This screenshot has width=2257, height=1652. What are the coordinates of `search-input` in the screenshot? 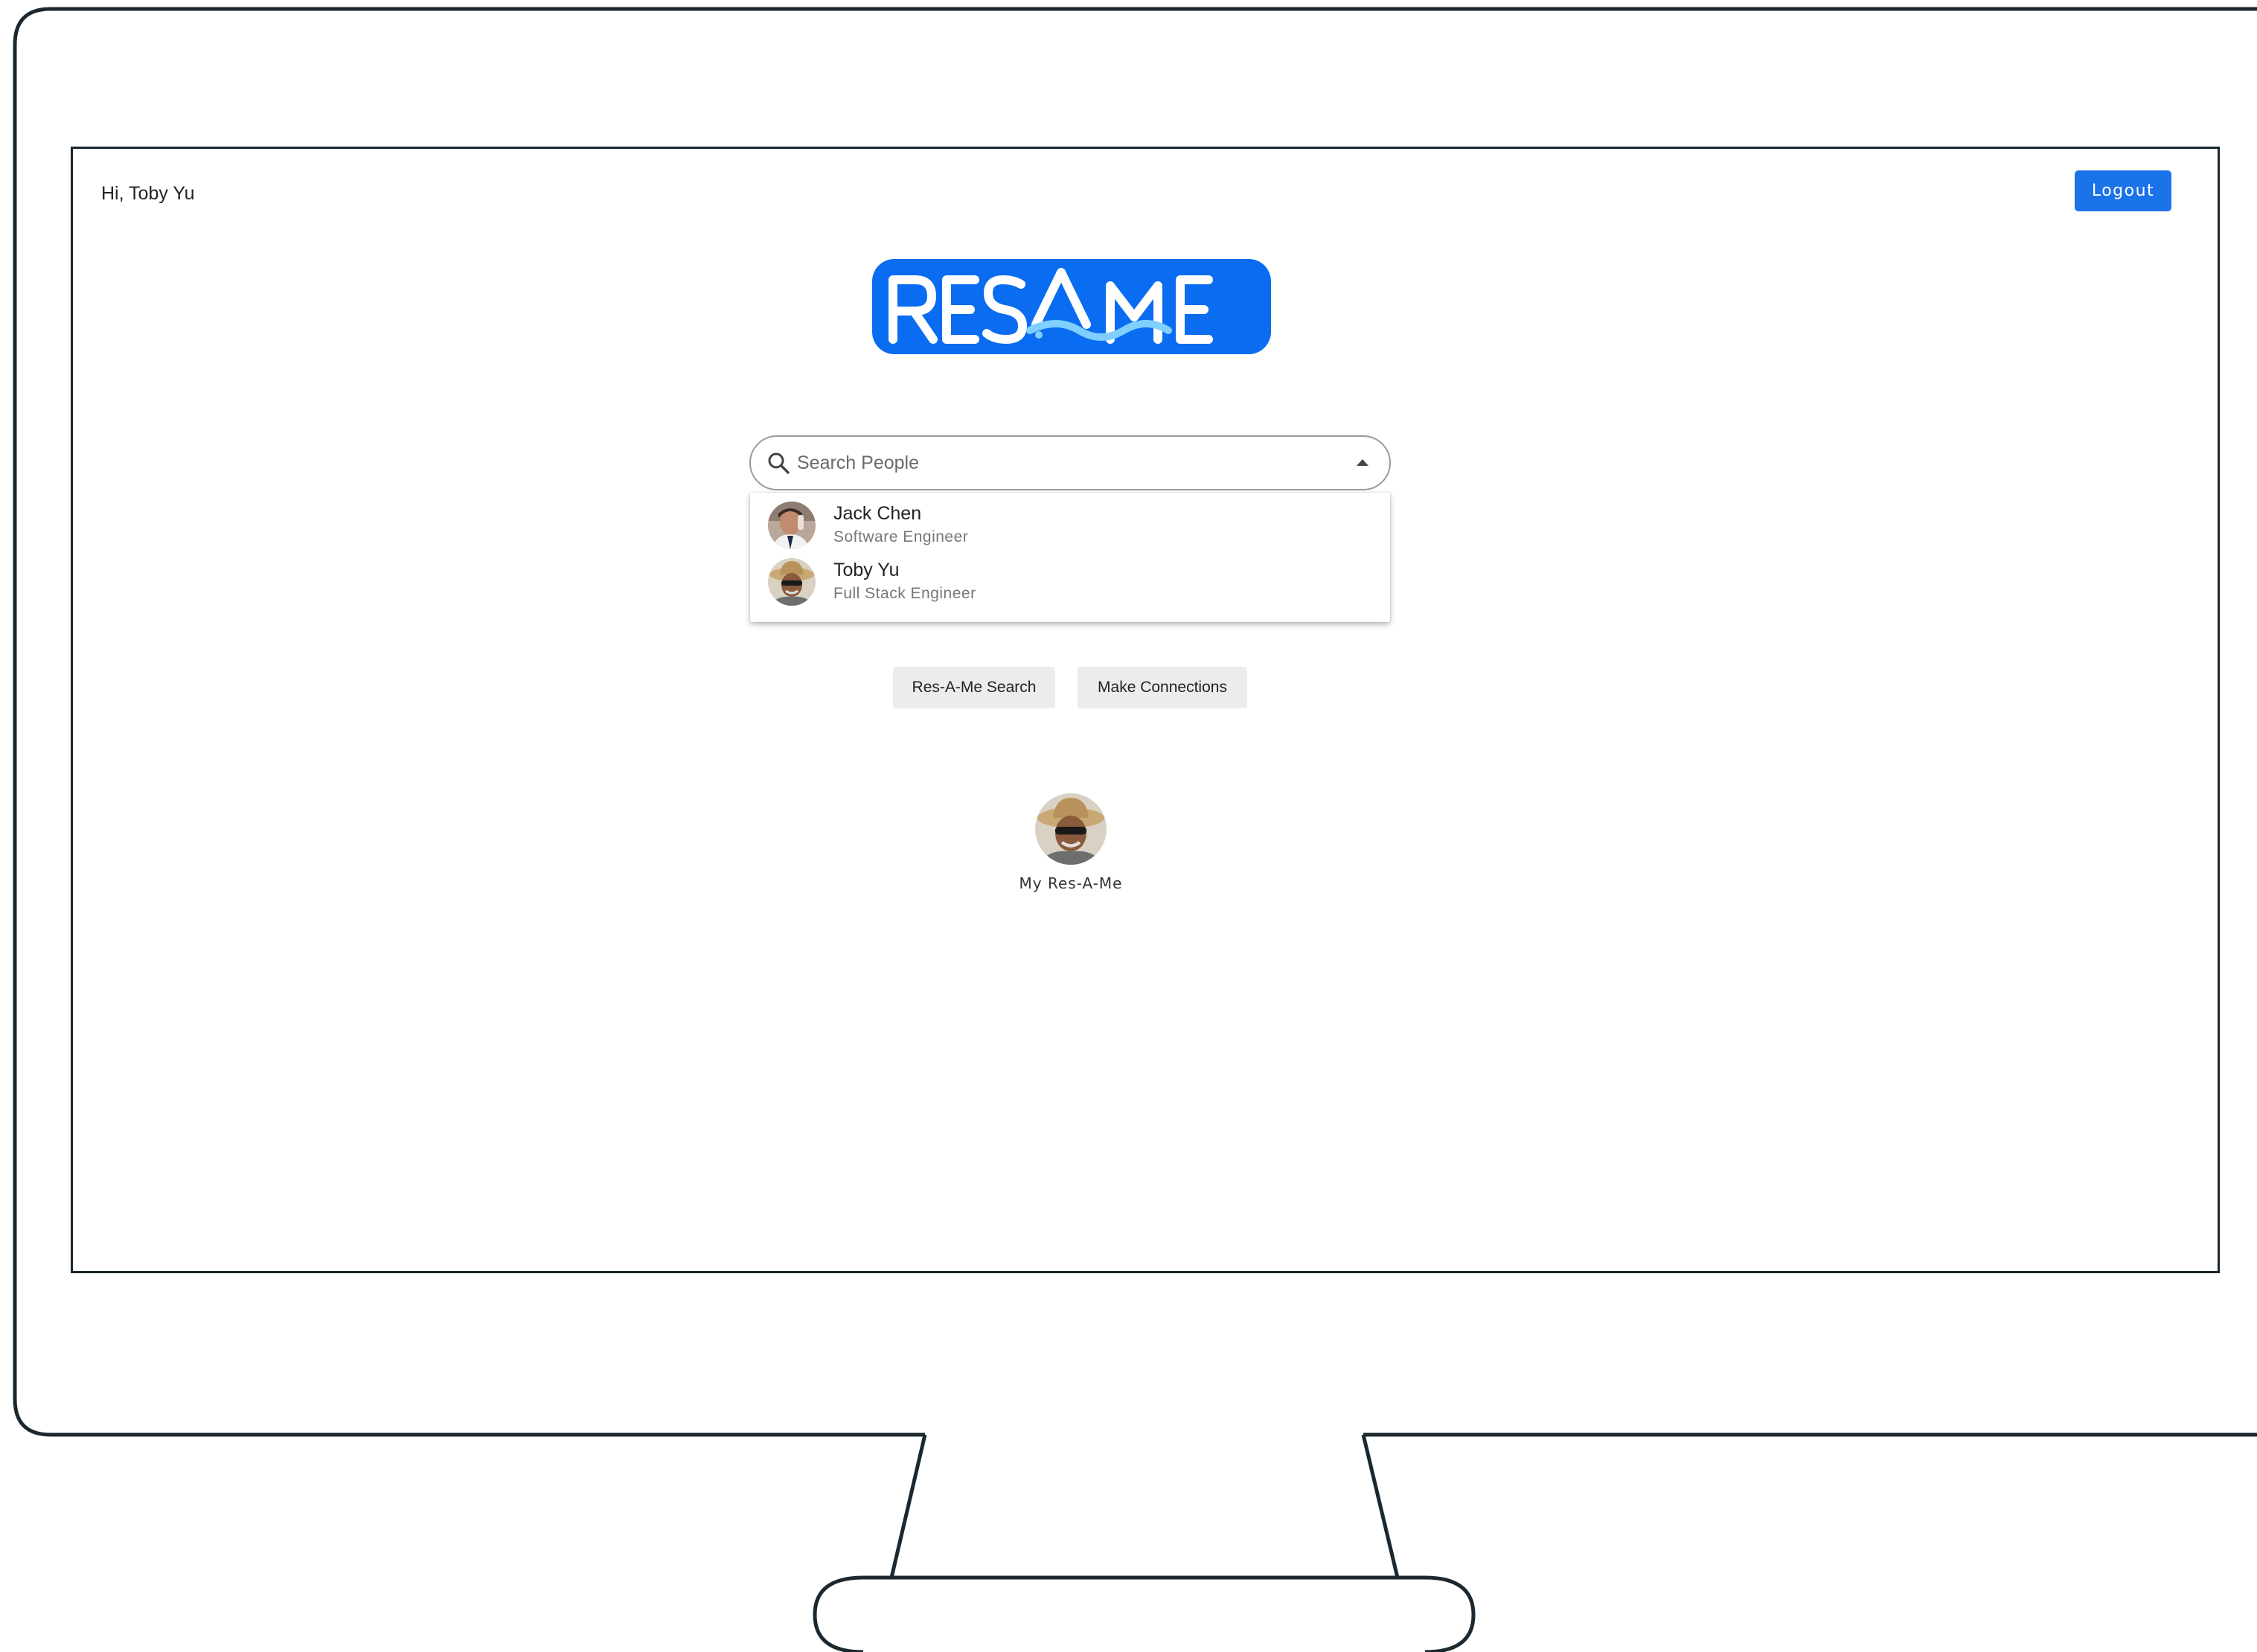 It's located at (1057, 462).